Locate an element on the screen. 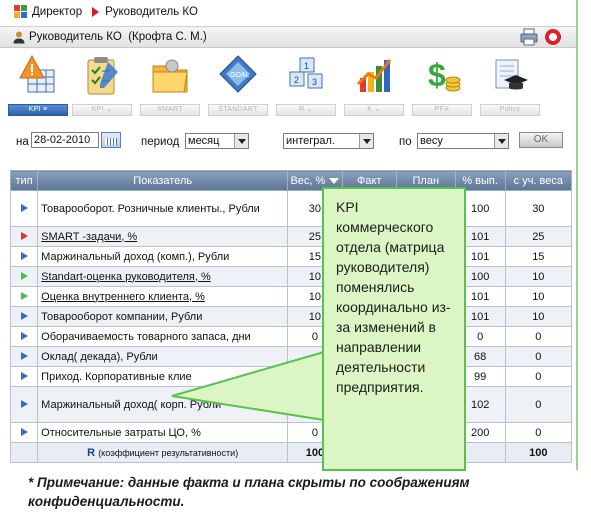  module-k: K ⌄ is located at coordinates (372, 86).